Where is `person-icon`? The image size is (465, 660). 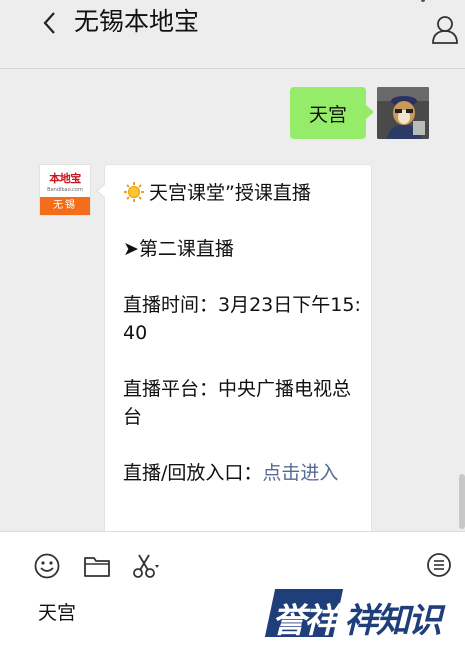
person-icon is located at coordinates (445, 29).